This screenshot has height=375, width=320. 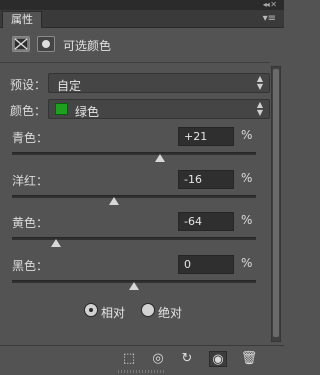 I want to click on slider-value: -16, so click(x=193, y=179).